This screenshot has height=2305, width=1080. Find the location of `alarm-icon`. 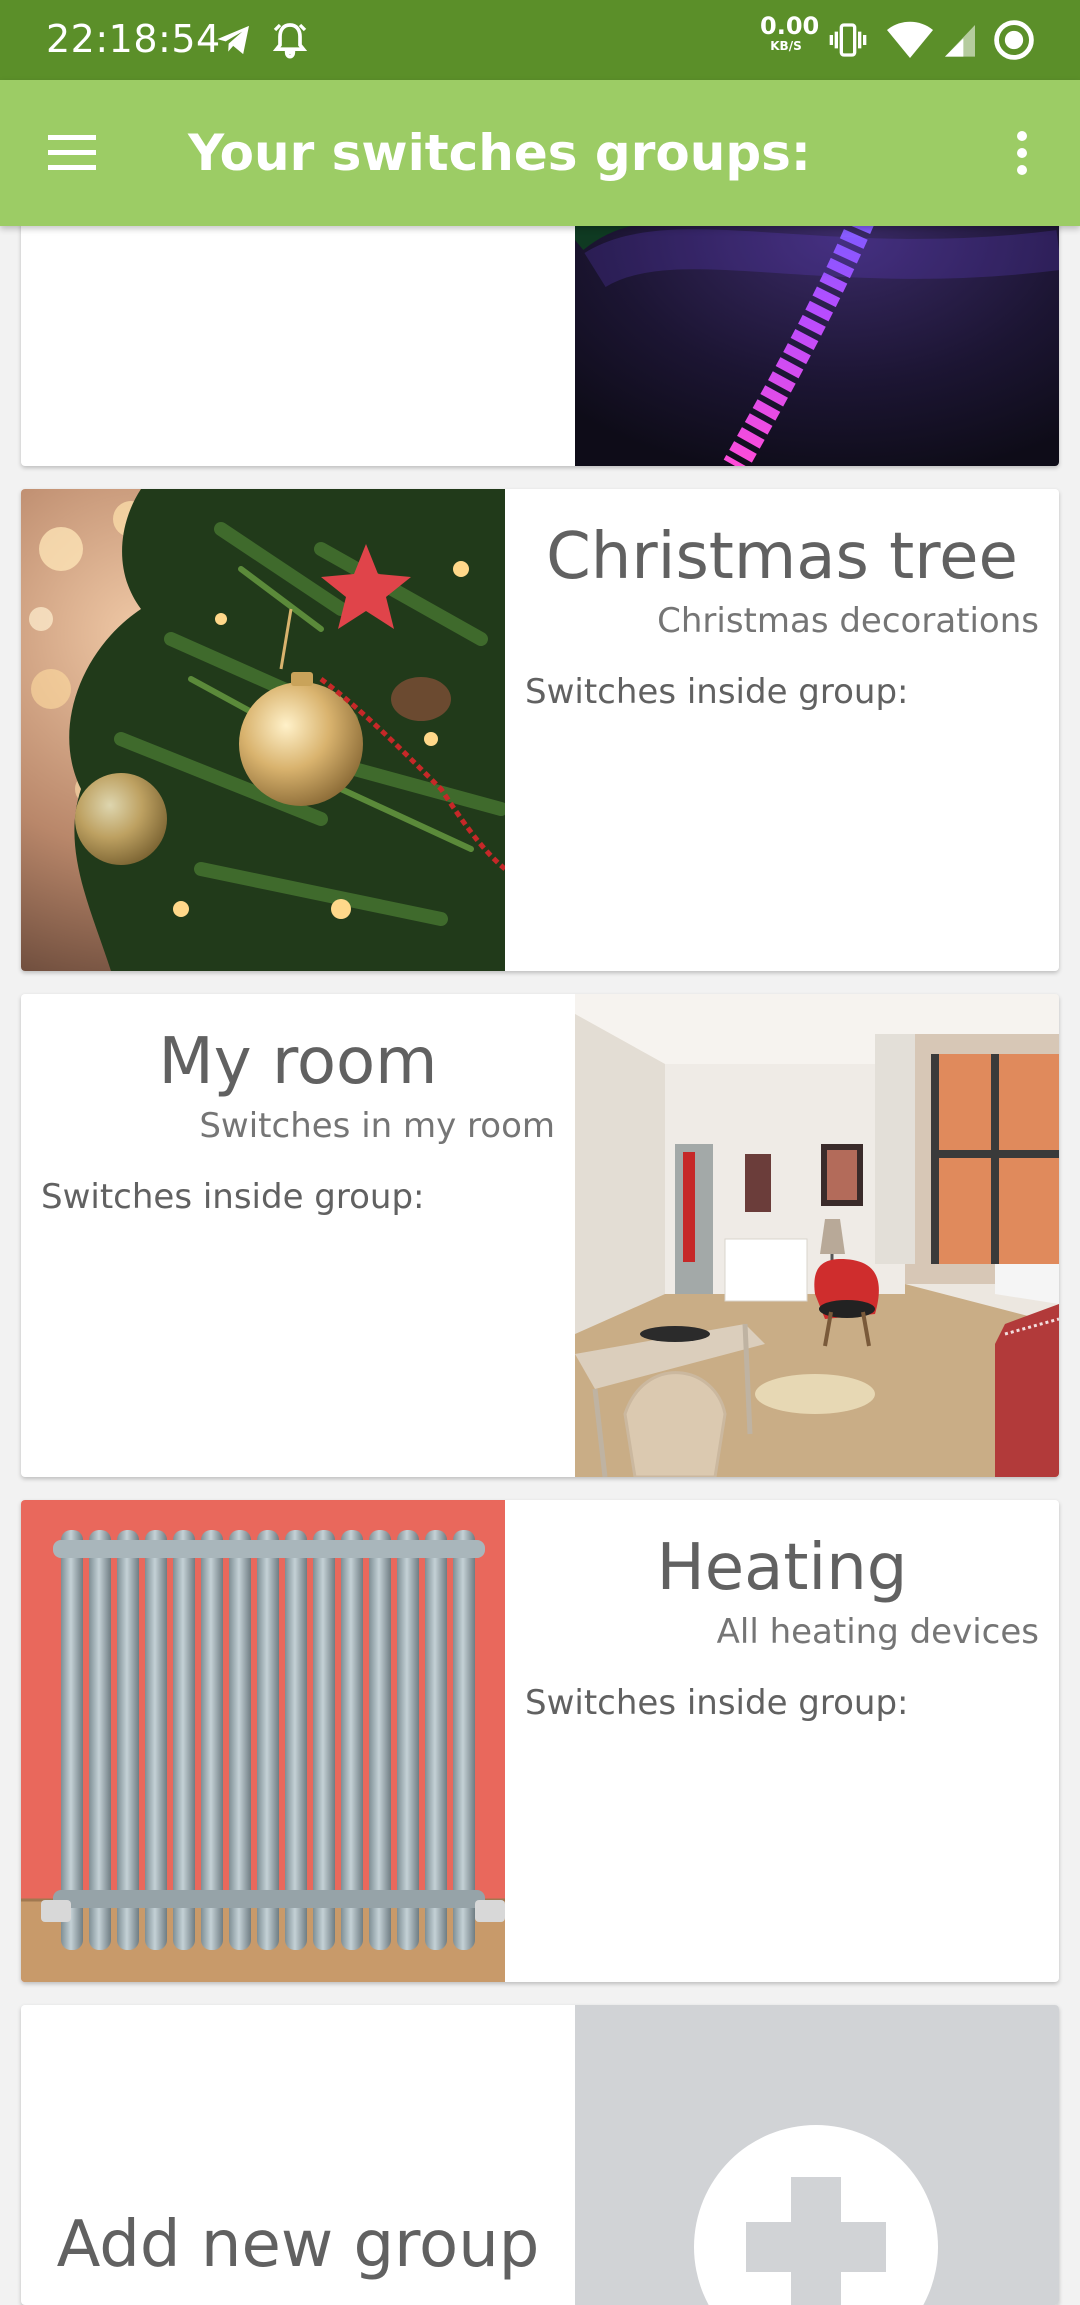

alarm-icon is located at coordinates (290, 40).